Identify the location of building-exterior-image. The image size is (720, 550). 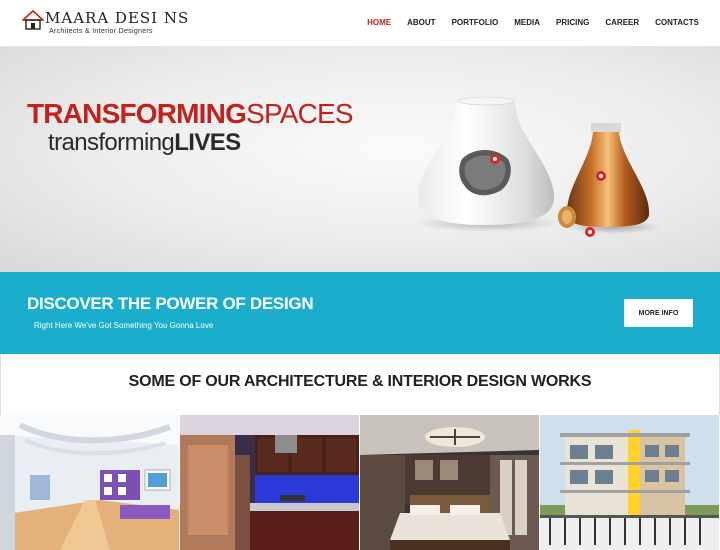
(629, 482).